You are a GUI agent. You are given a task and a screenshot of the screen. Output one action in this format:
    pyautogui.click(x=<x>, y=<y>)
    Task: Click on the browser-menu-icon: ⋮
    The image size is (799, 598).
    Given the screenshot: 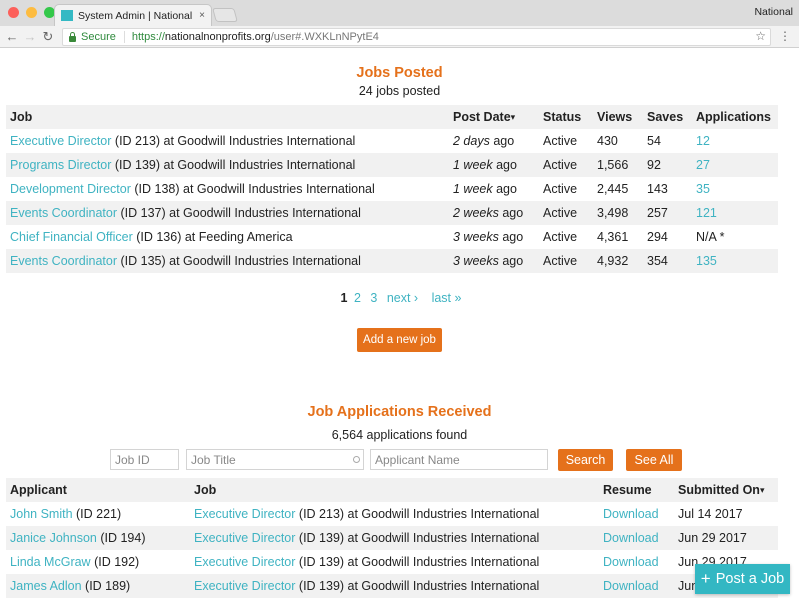 What is the action you would take?
    pyautogui.click(x=785, y=36)
    